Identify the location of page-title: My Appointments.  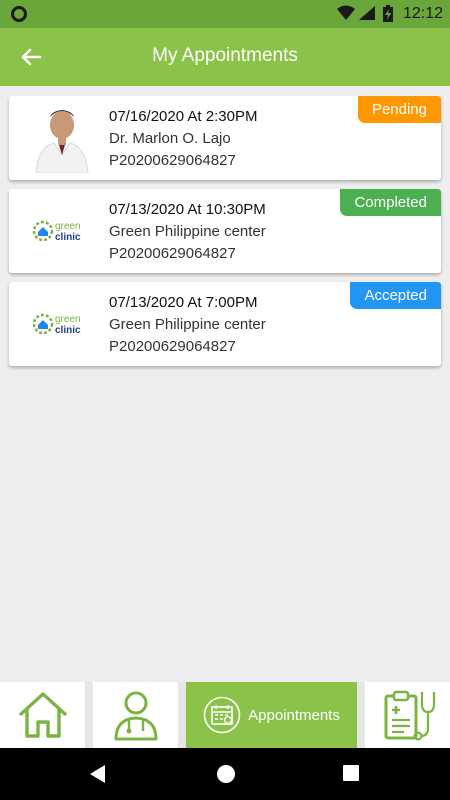
(225, 55).